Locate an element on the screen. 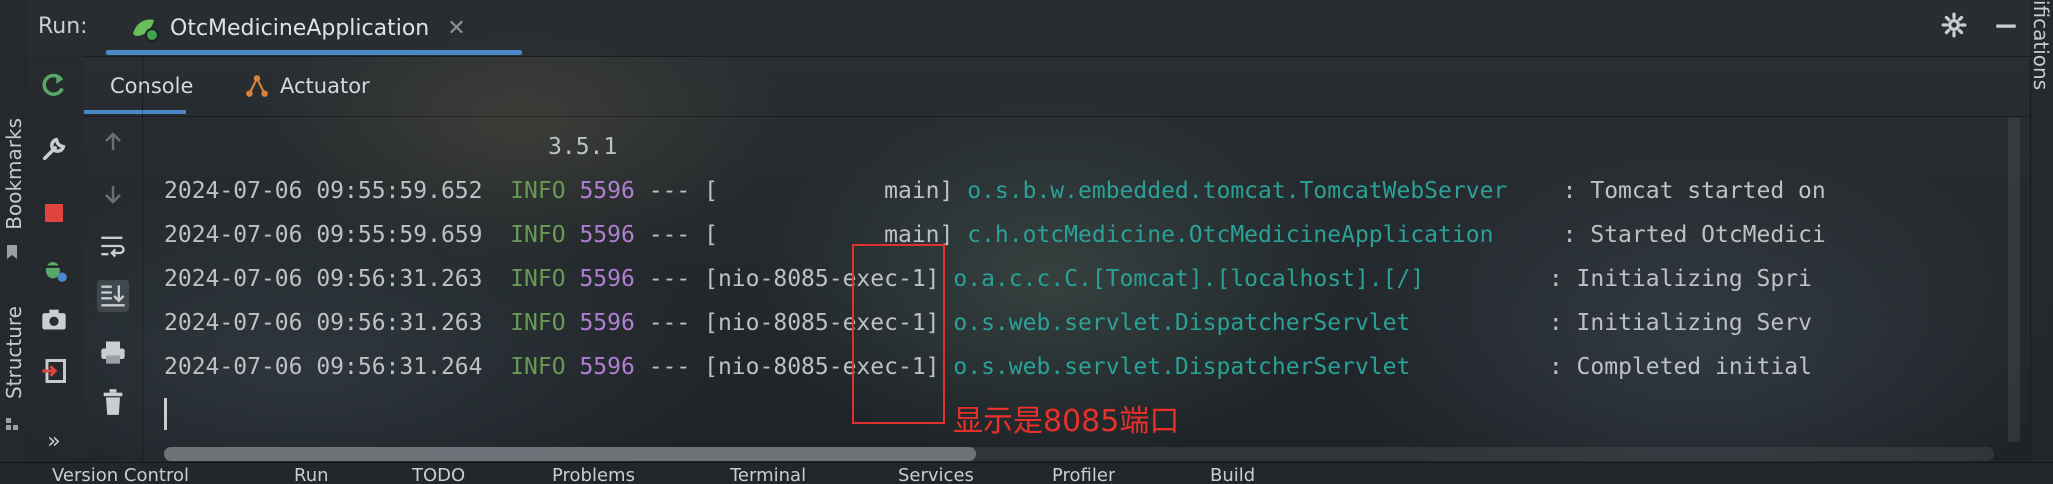 This screenshot has width=2053, height=484. actuator-icon is located at coordinates (257, 86).